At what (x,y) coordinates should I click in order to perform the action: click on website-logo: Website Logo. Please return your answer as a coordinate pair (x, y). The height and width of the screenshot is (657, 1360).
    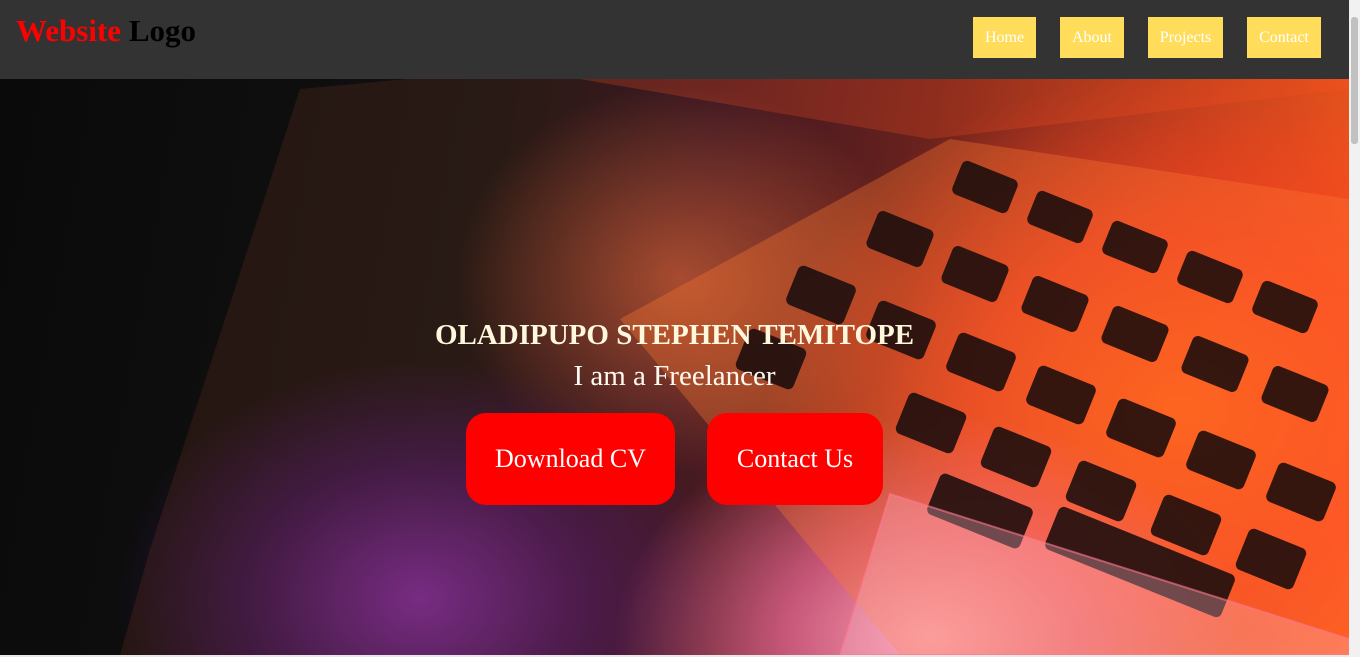
    Looking at the image, I should click on (106, 31).